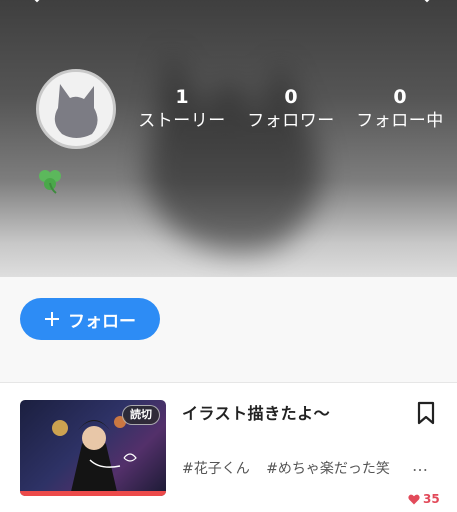  I want to click on stat-followers-count: 0, so click(291, 97).